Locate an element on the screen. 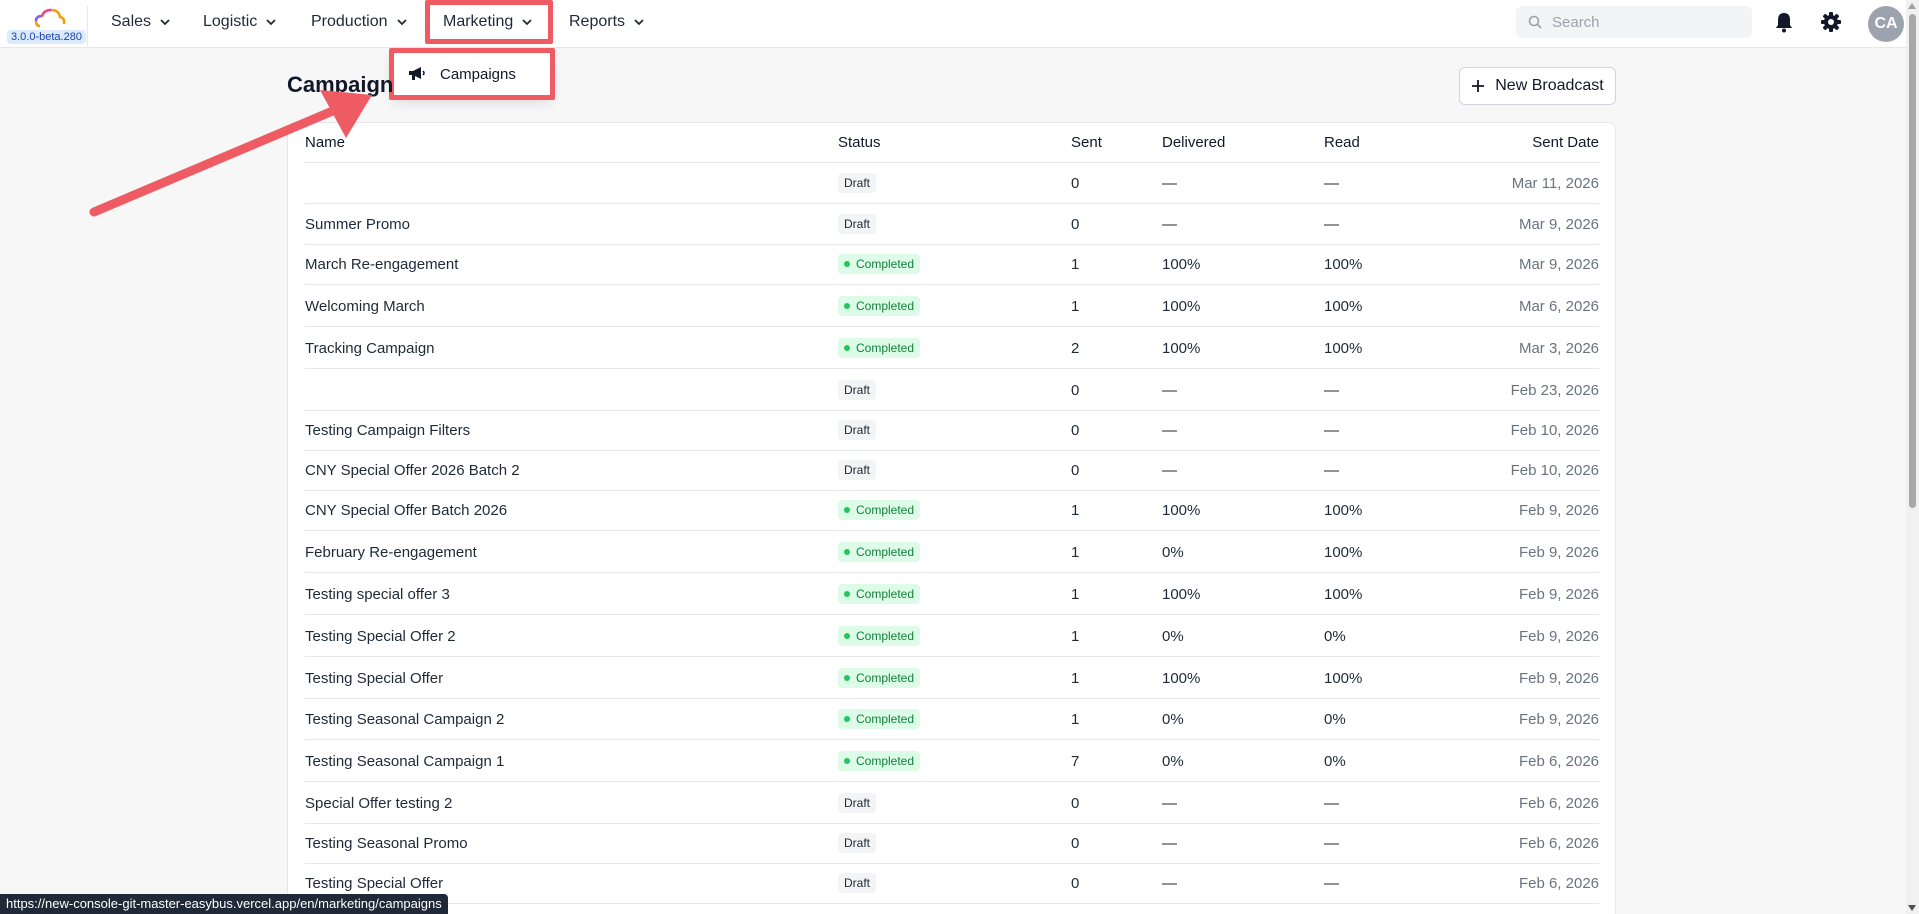  campaign-name: Special Offer testing 2 is located at coordinates (378, 803).